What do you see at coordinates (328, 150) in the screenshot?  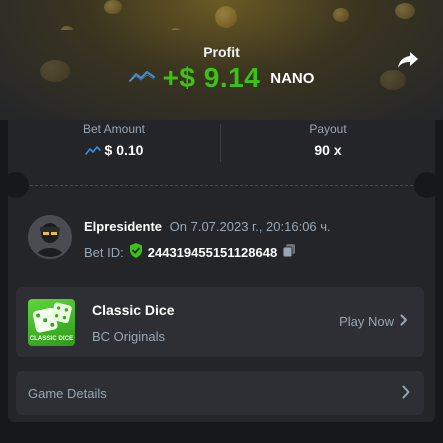 I see `payout-value: 90 x` at bounding box center [328, 150].